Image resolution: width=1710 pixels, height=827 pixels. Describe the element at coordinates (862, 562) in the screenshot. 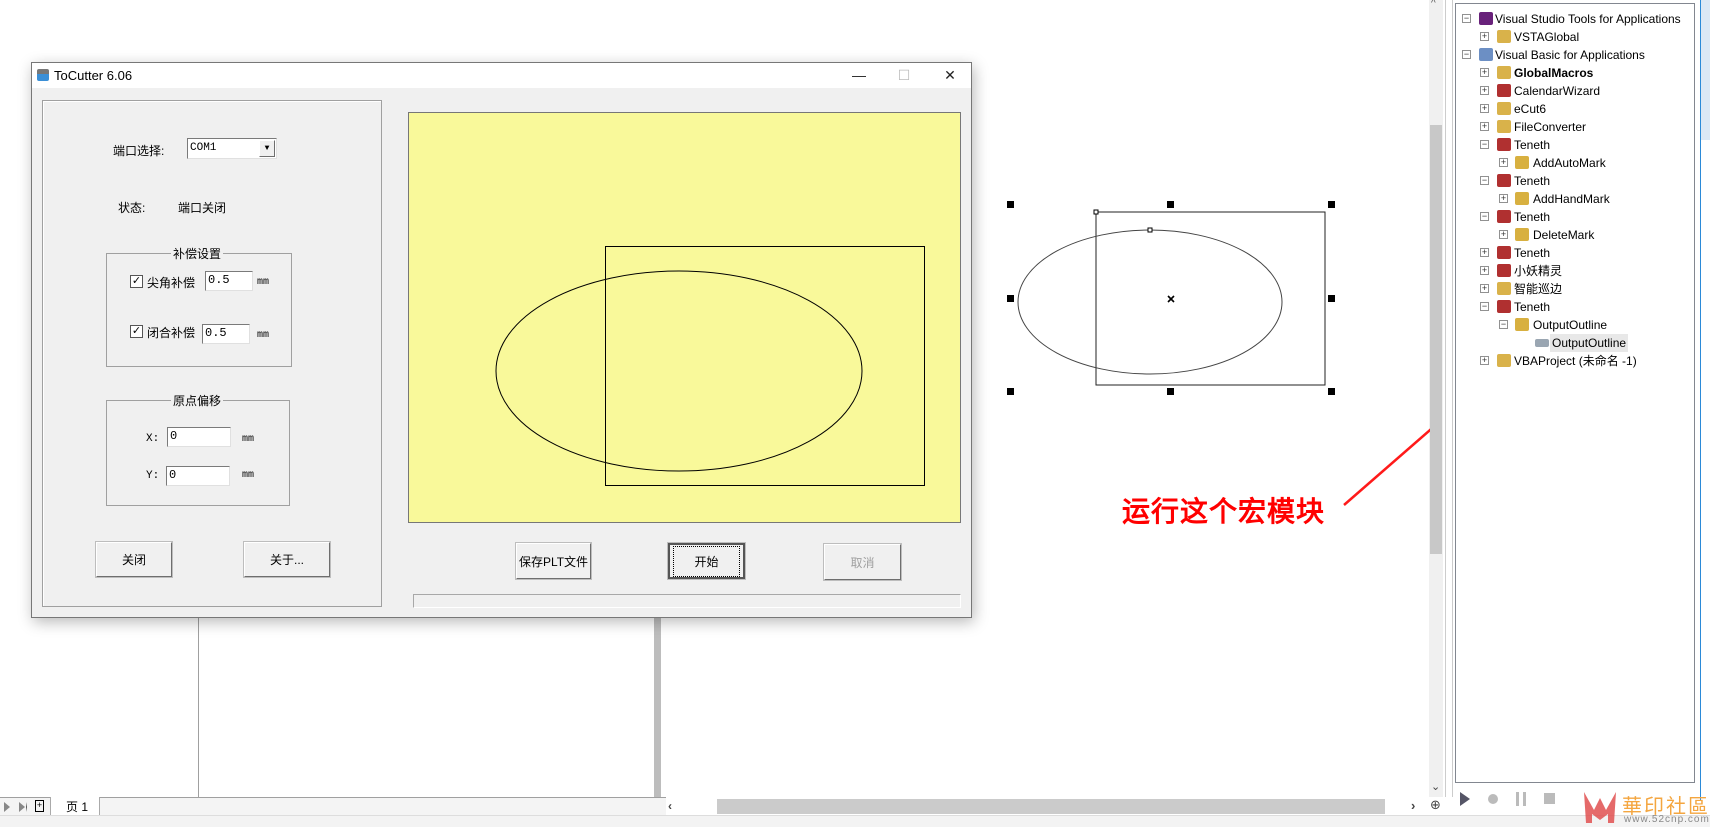

I see `cancel-button: 取消` at that location.